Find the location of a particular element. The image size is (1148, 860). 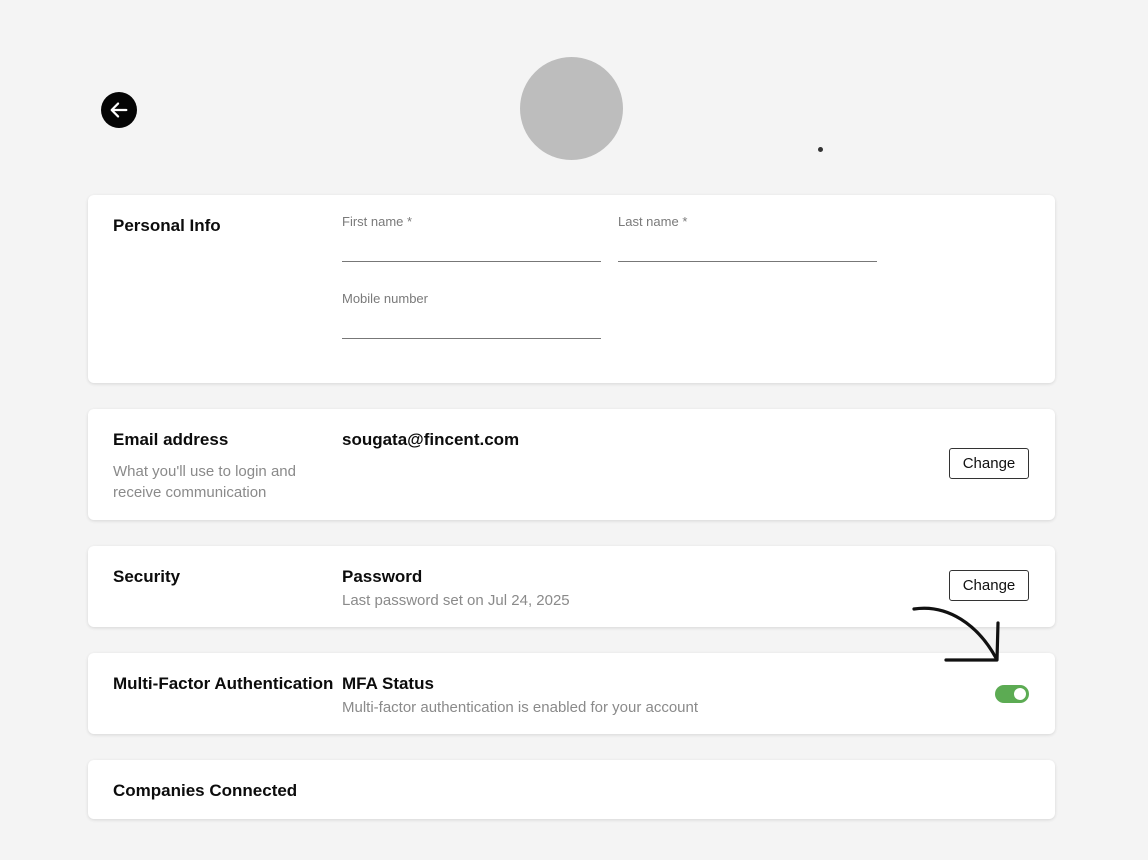

mobile-number-input is located at coordinates (471, 325).